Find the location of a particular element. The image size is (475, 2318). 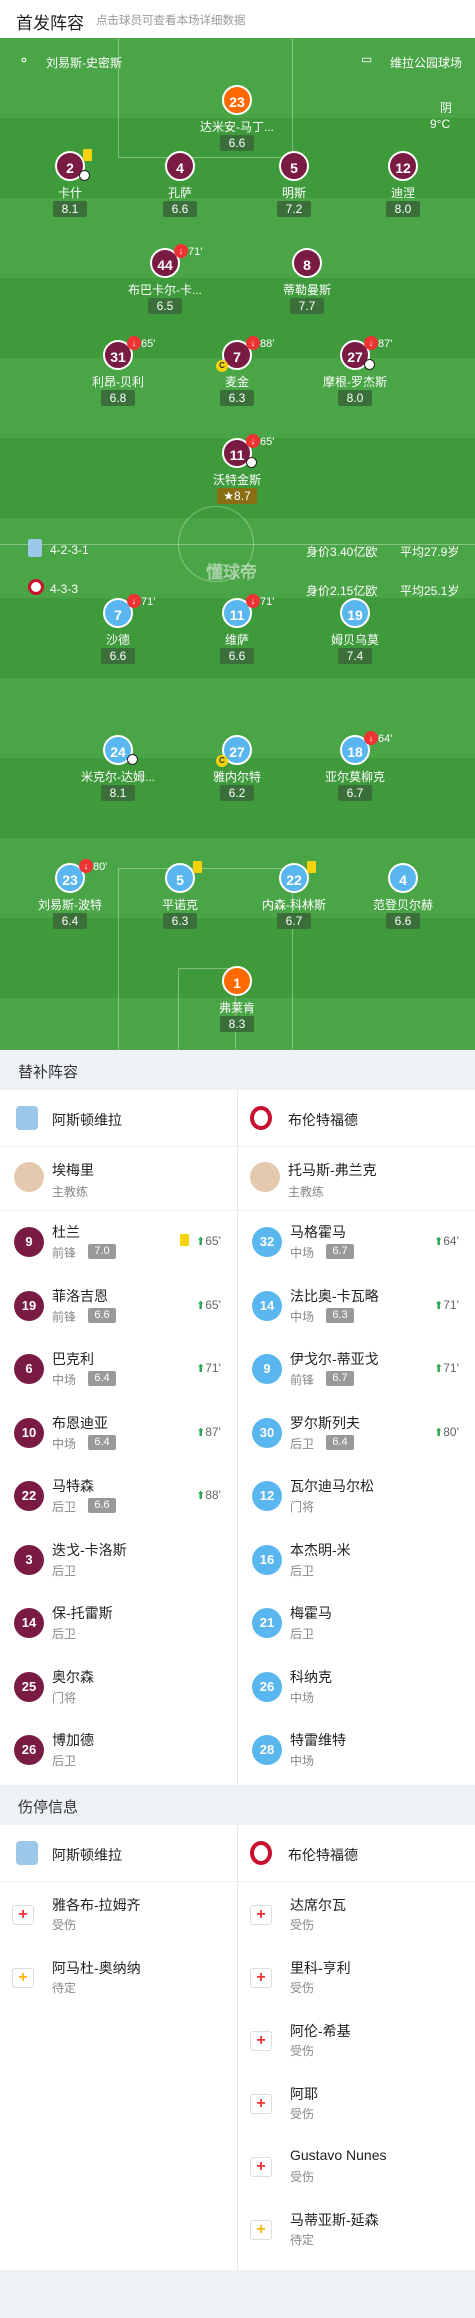

lineup-header: 首发阵容 点击球员可查看本场详细数据 is located at coordinates (237, 19).